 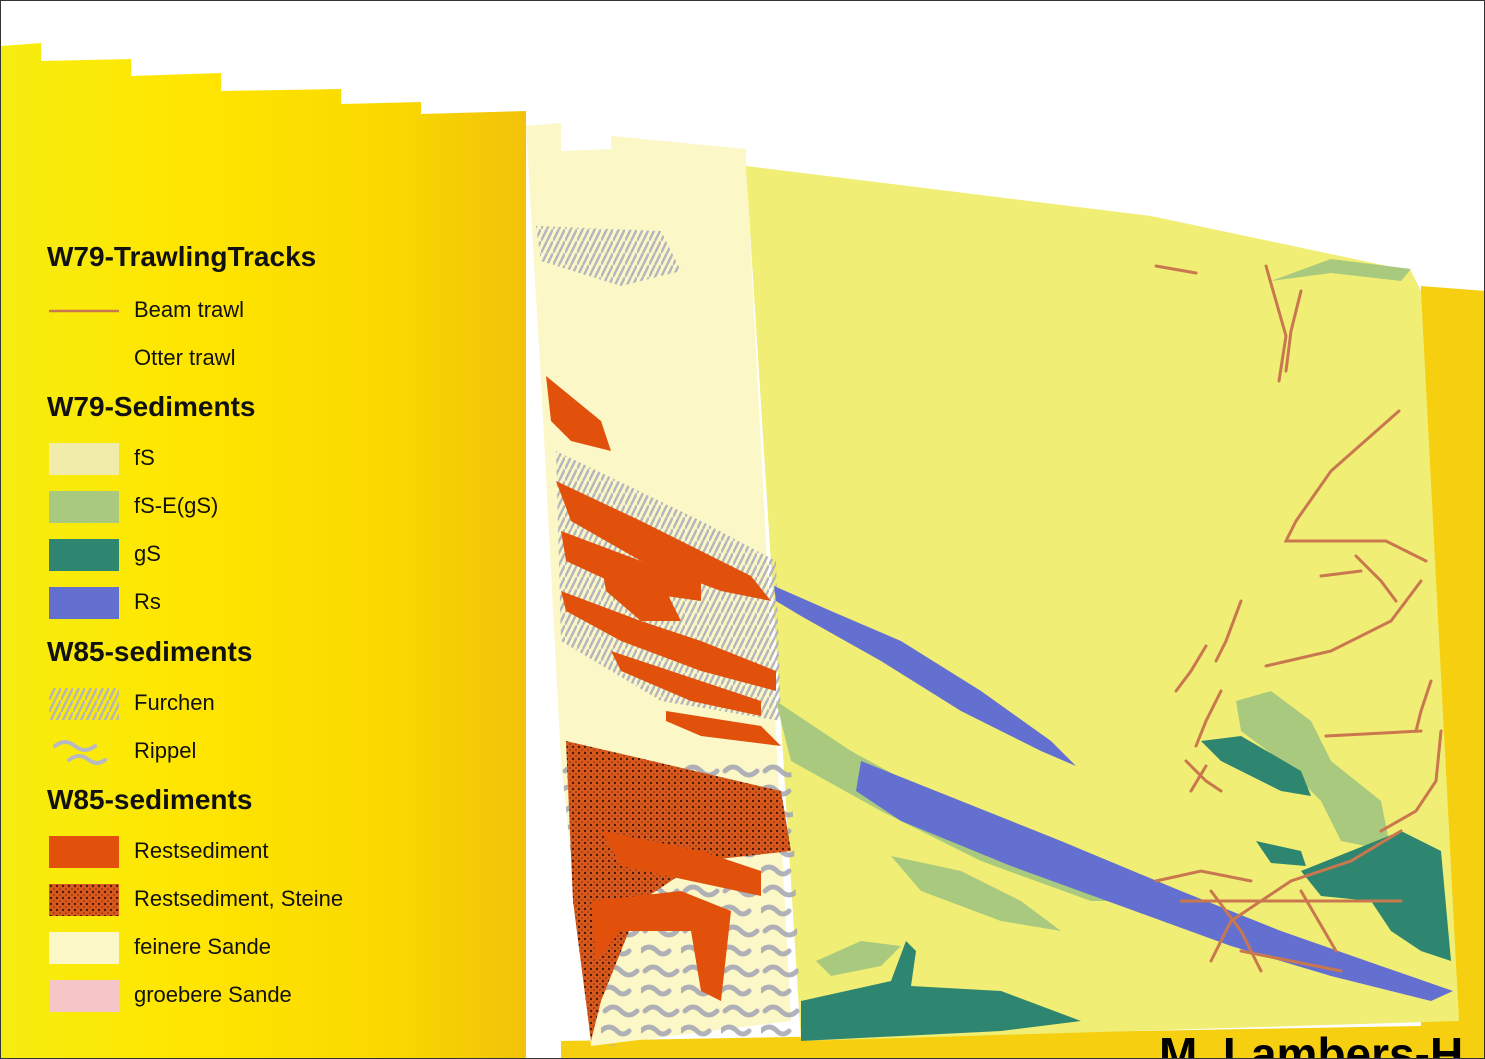 I want to click on legend-item-restsediment: Restsediment, so click(x=257, y=852).